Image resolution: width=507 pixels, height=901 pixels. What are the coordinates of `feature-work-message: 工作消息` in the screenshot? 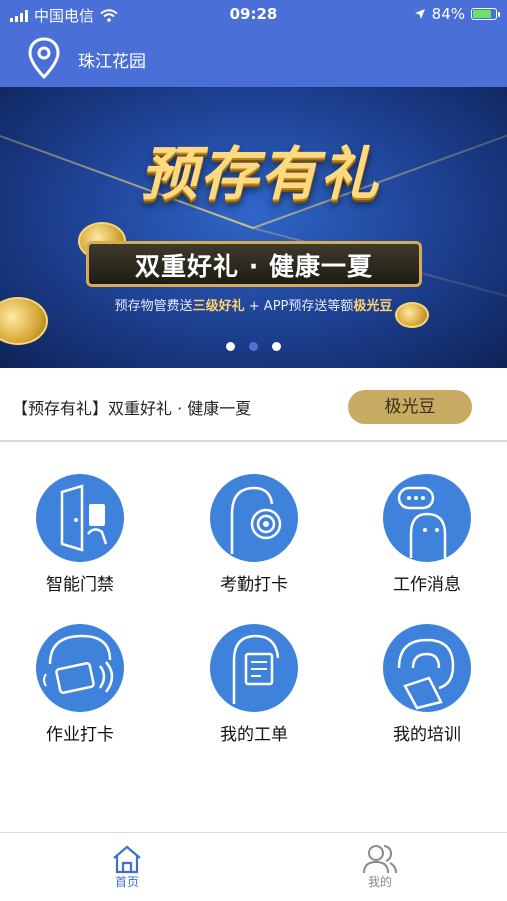 It's located at (427, 534).